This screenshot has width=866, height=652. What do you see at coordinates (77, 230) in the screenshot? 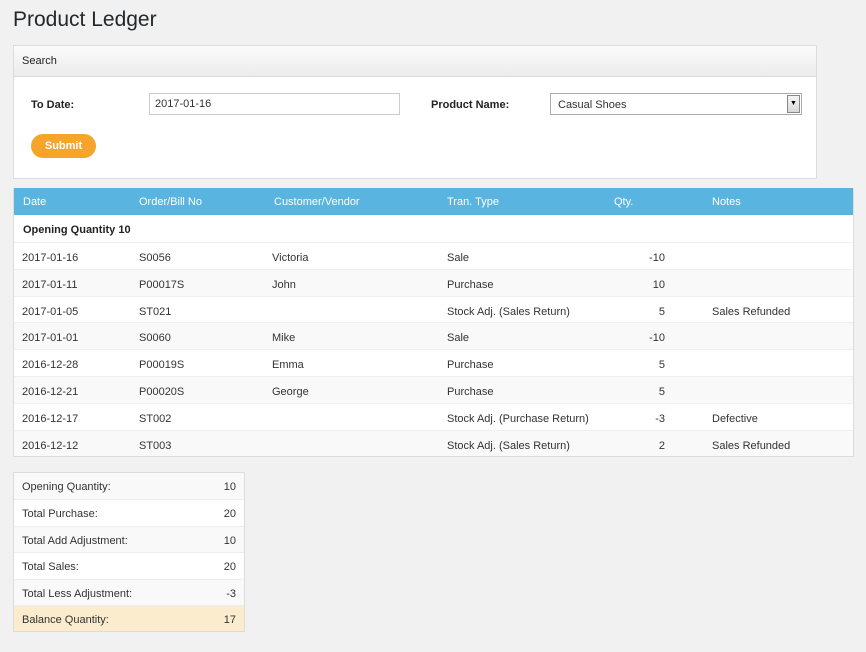
I see `opening-quantity-text: Opening Quantity 10` at bounding box center [77, 230].